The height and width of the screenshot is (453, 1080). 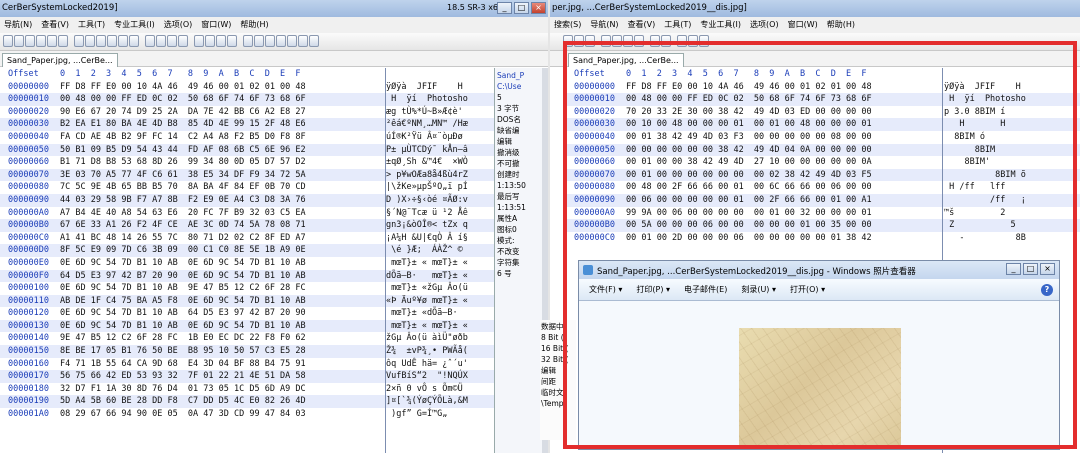 What do you see at coordinates (982, 200) in the screenshot?
I see `ascii-cell: /ff ¡` at bounding box center [982, 200].